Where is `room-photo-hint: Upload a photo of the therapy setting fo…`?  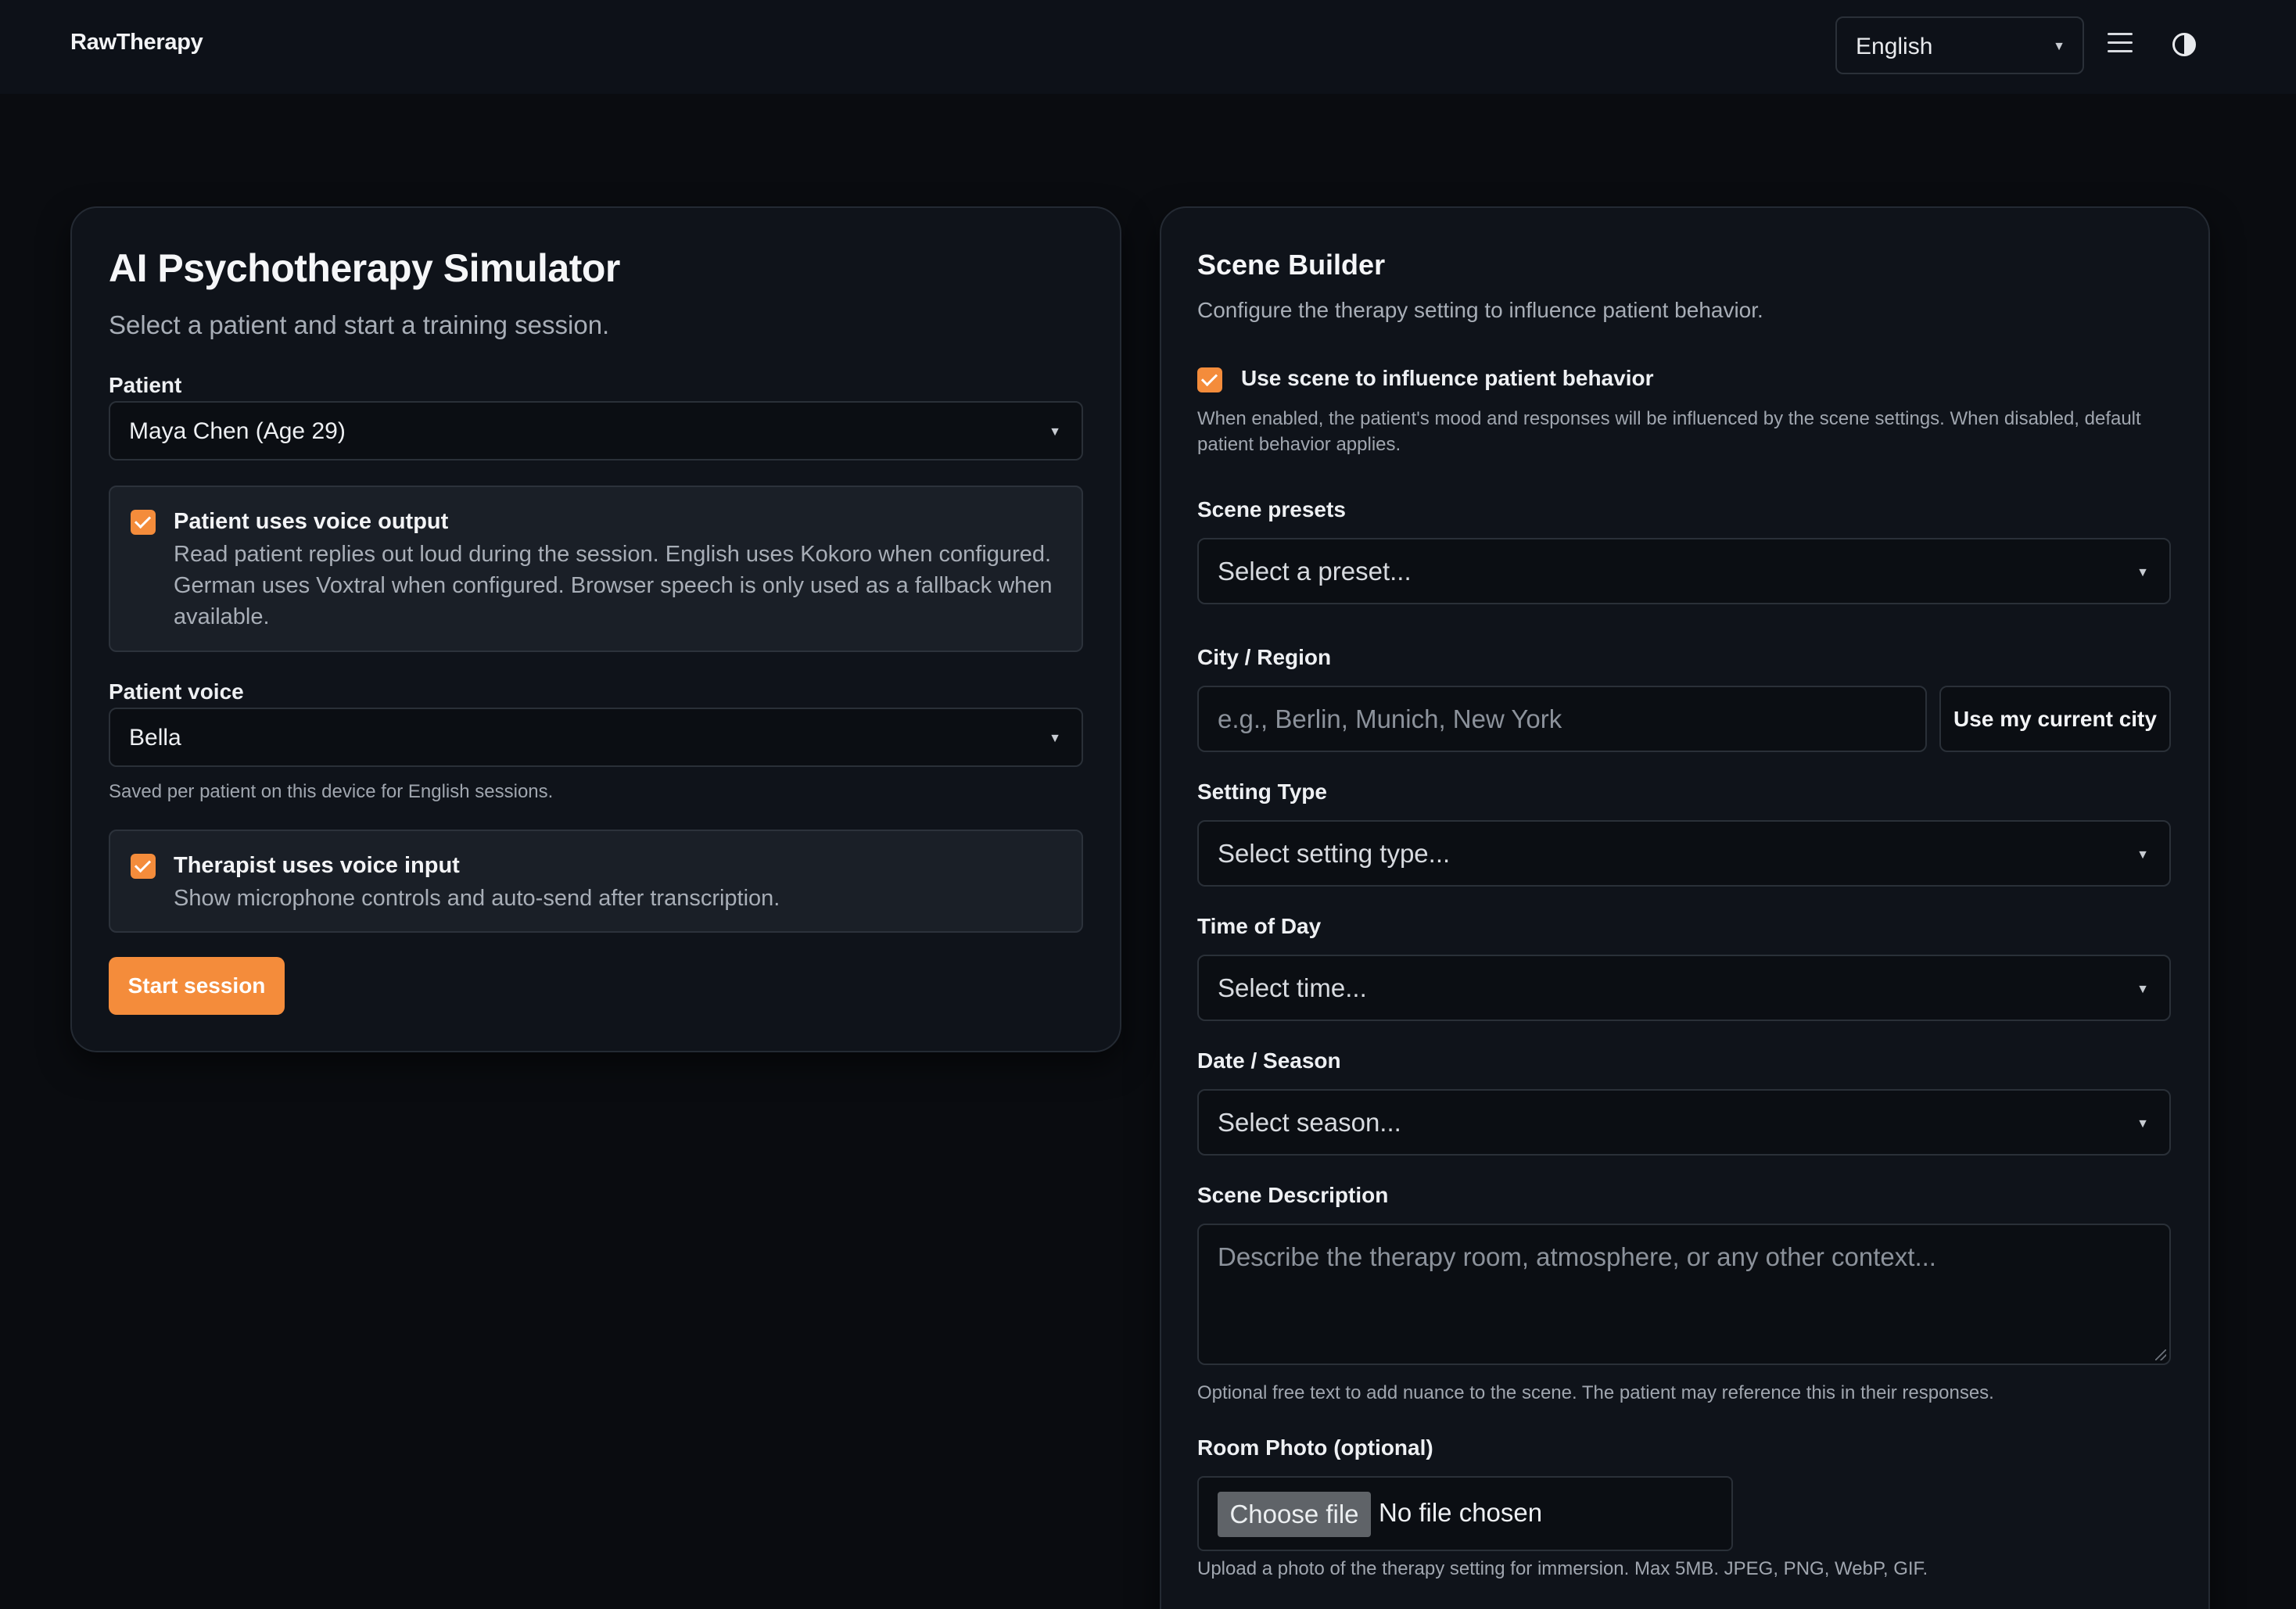
room-photo-hint: Upload a photo of the therapy setting fo… is located at coordinates (1562, 1568).